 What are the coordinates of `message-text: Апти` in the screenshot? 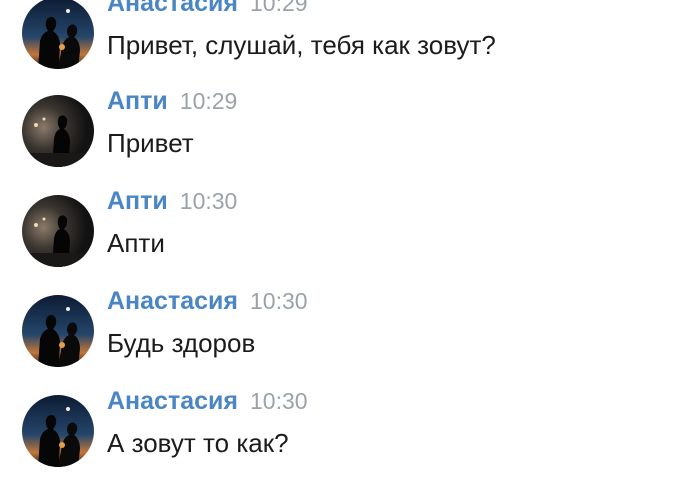 It's located at (136, 243).